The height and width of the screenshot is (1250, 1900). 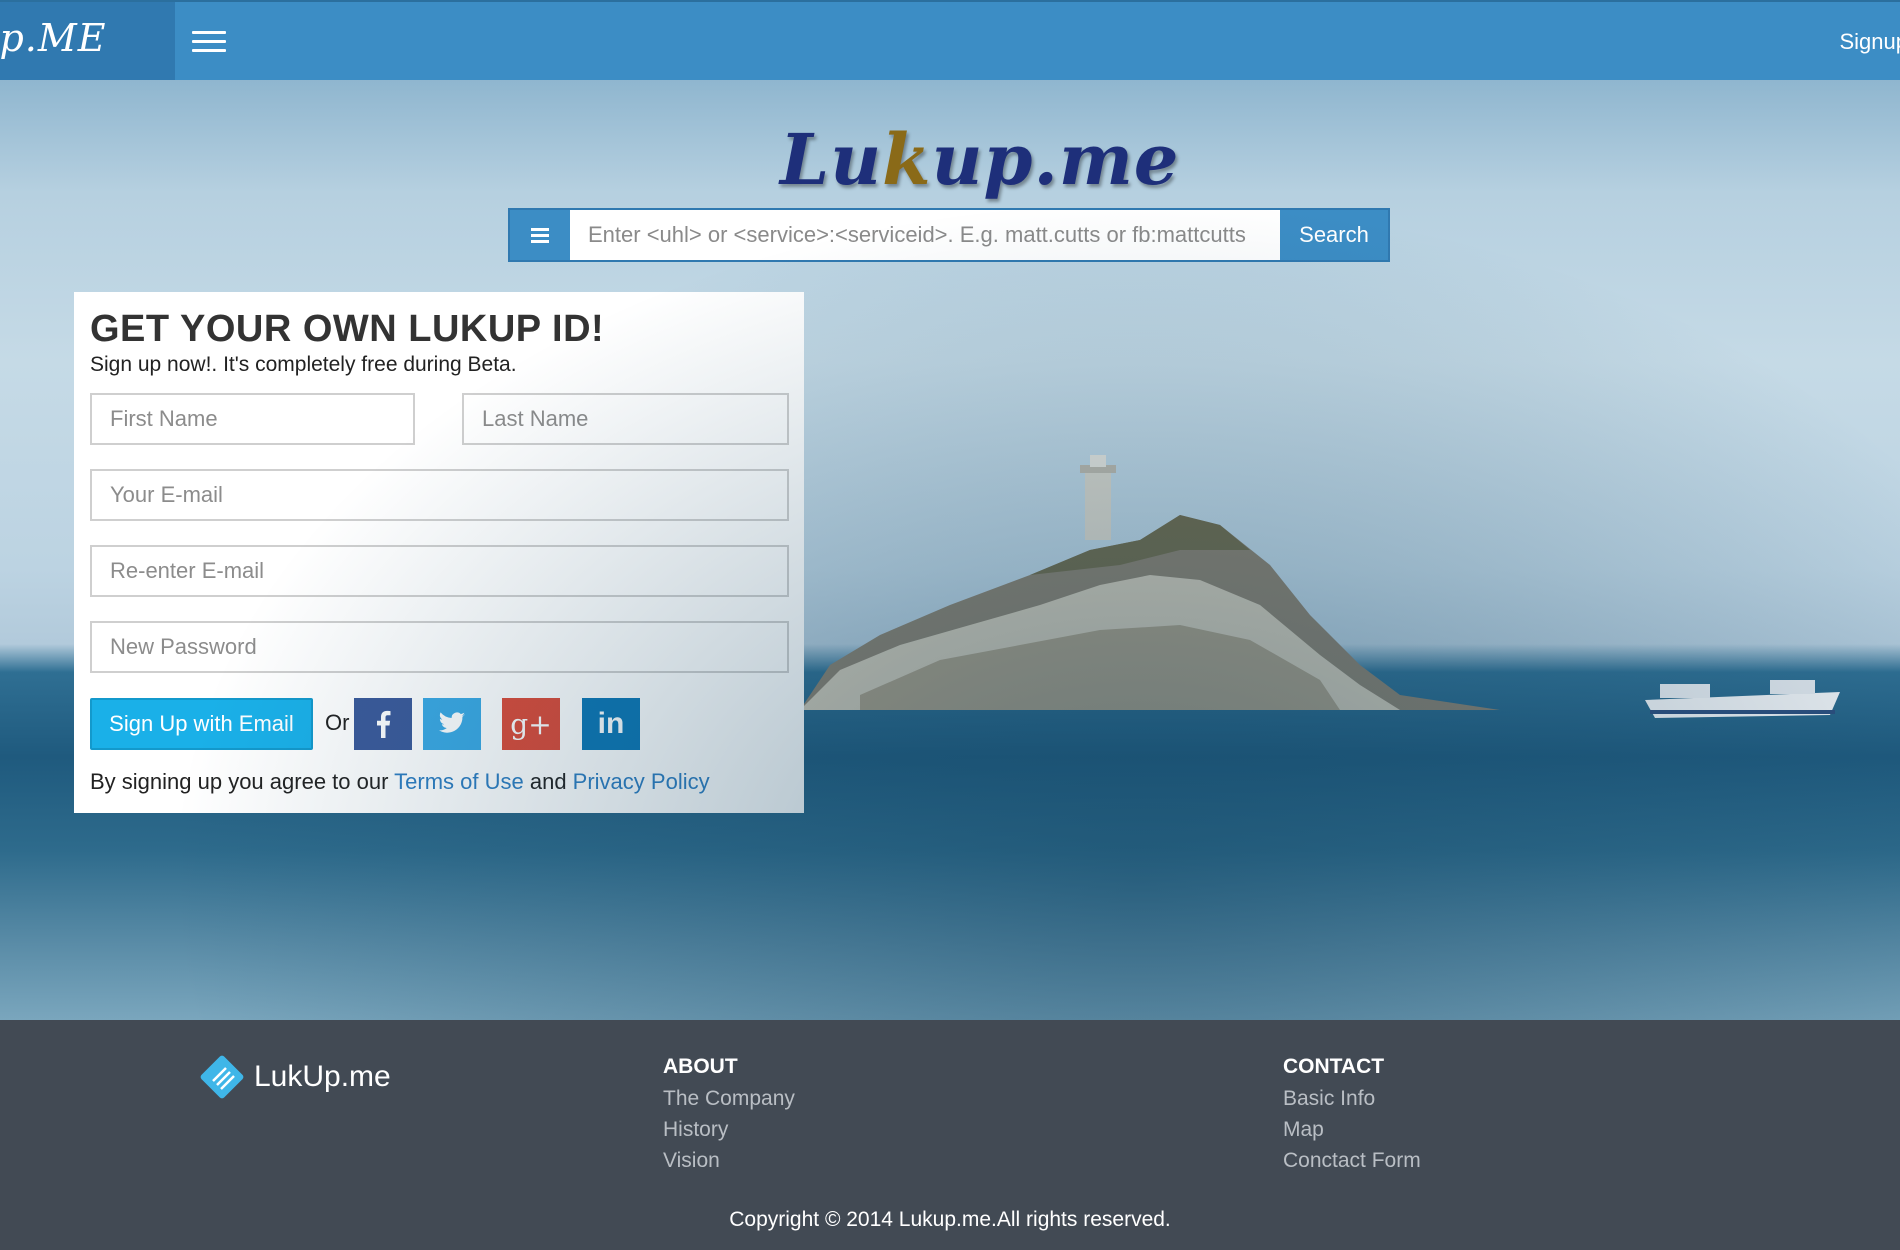 What do you see at coordinates (540, 235) in the screenshot?
I see `list-icon` at bounding box center [540, 235].